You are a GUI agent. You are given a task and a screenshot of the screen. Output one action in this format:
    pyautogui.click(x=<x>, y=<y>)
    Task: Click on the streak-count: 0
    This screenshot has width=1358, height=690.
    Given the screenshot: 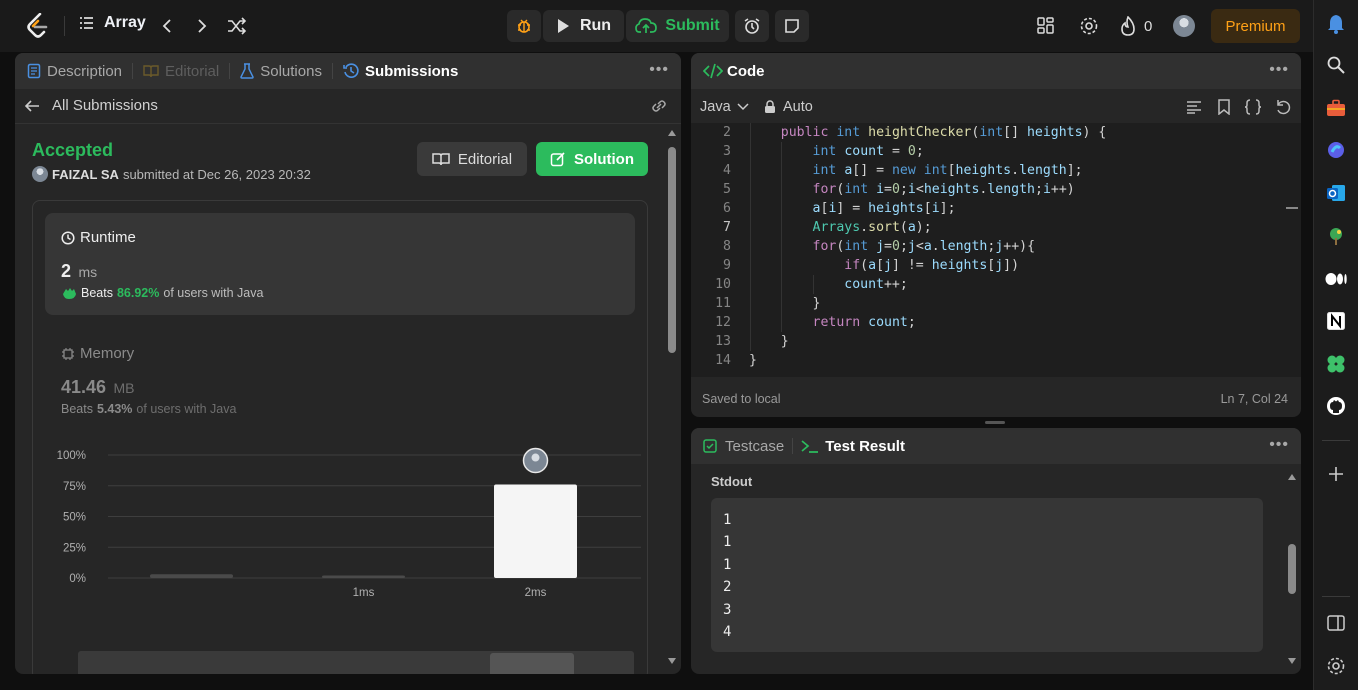 What is the action you would take?
    pyautogui.click(x=1148, y=26)
    